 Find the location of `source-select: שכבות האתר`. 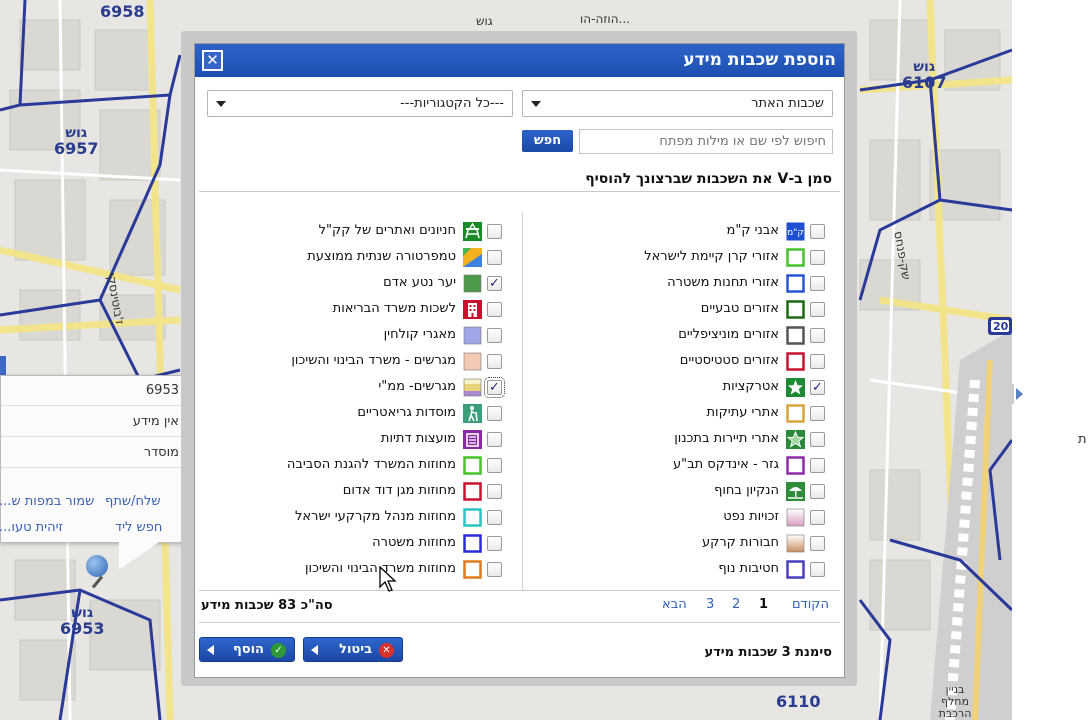

source-select: שכבות האתר is located at coordinates (677, 103).